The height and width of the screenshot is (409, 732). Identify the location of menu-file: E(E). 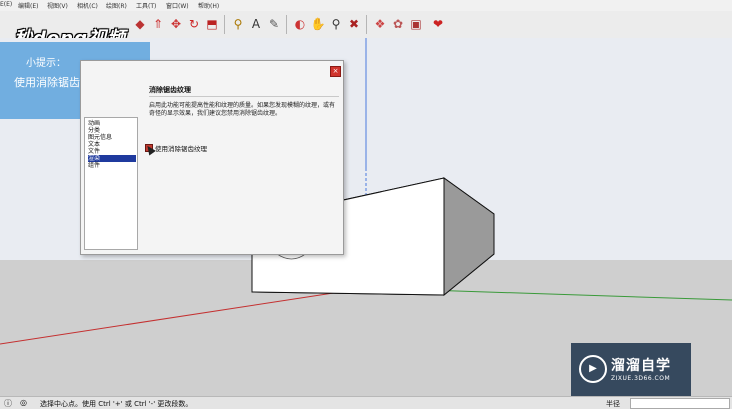
(6, 4).